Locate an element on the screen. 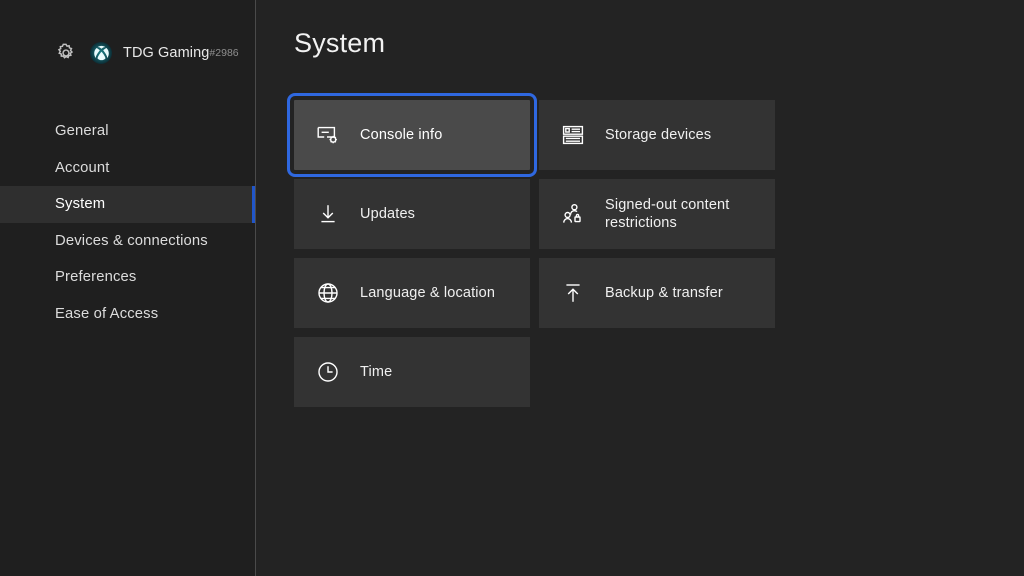  download-arrow-icon is located at coordinates (328, 214).